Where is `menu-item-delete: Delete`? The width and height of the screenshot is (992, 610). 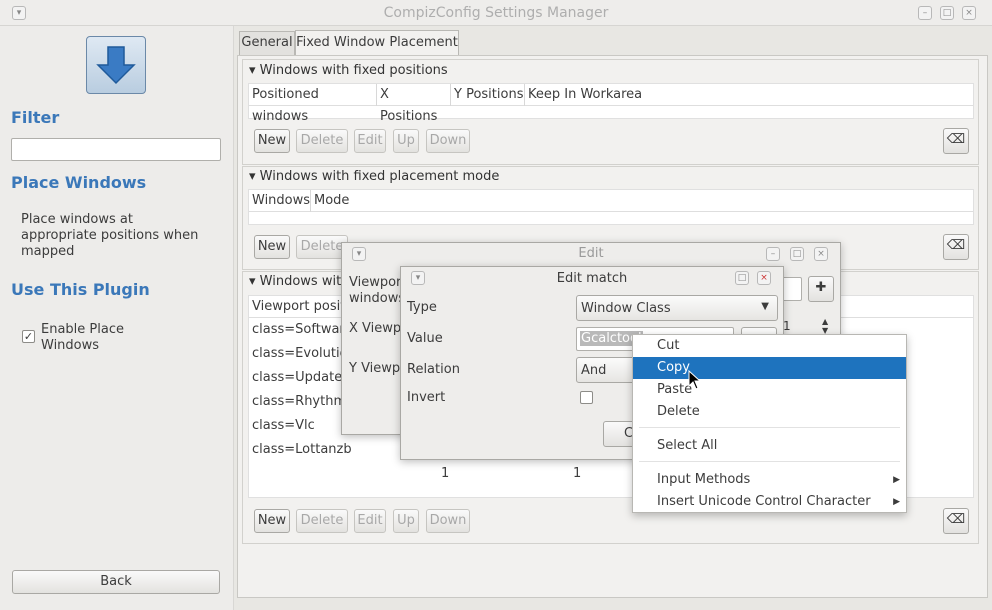 menu-item-delete: Delete is located at coordinates (769, 412).